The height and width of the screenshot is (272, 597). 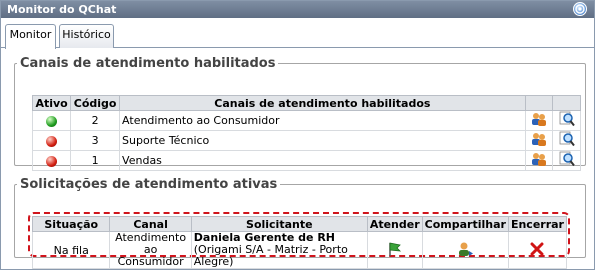 What do you see at coordinates (537, 224) in the screenshot?
I see `col-encerrar: Encerrar` at bounding box center [537, 224].